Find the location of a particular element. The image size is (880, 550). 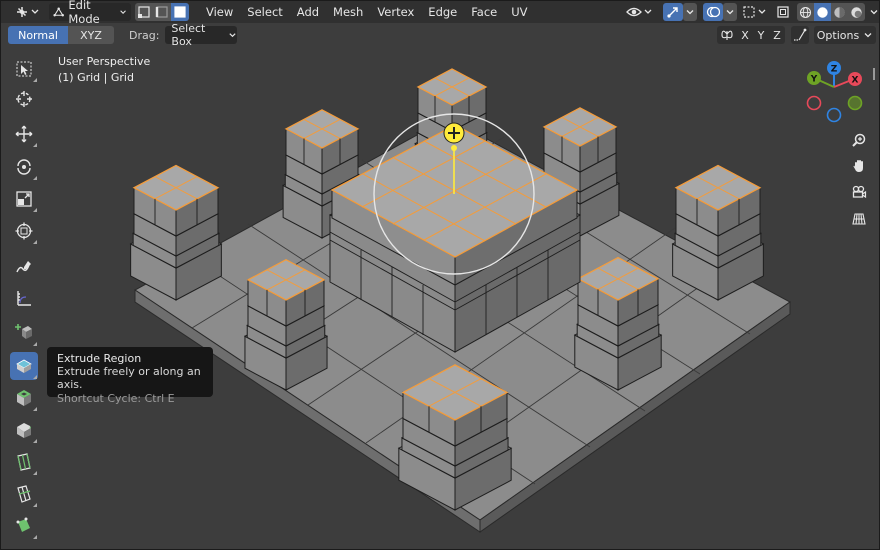

transform-icon is located at coordinates (24, 231).